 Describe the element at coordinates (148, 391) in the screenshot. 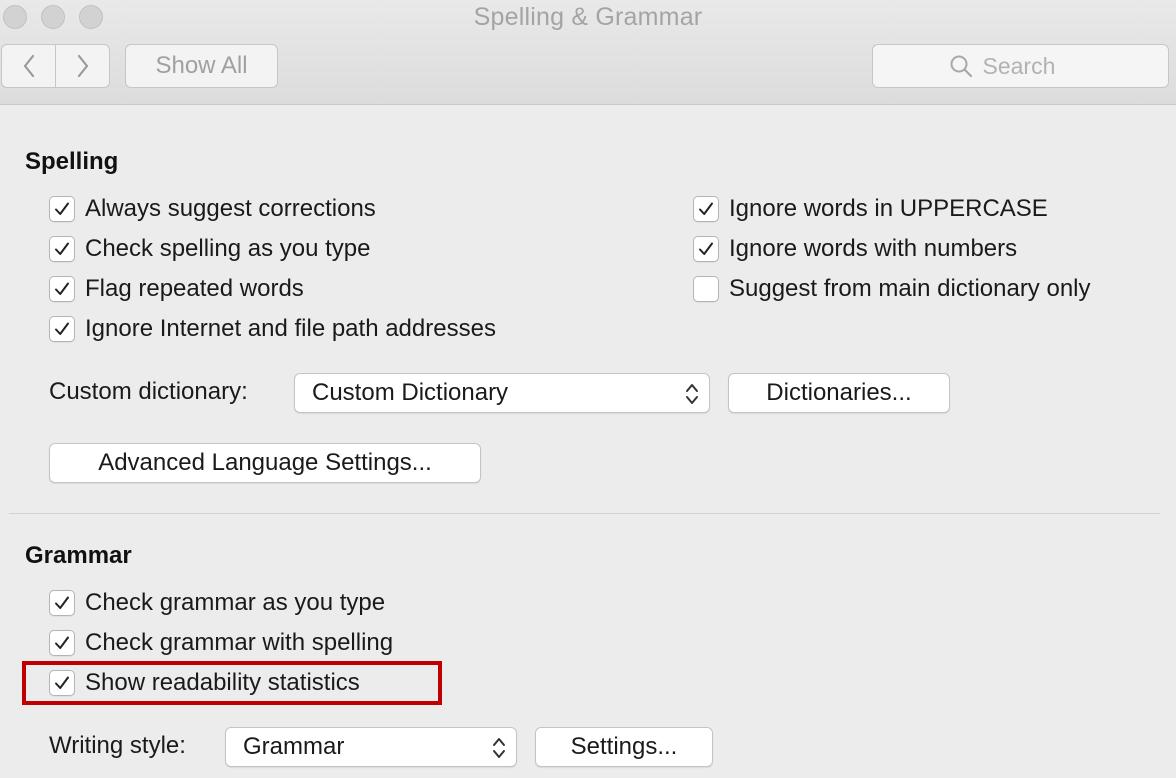

I see `custom-dictionary-label: Custom dictionary:` at that location.